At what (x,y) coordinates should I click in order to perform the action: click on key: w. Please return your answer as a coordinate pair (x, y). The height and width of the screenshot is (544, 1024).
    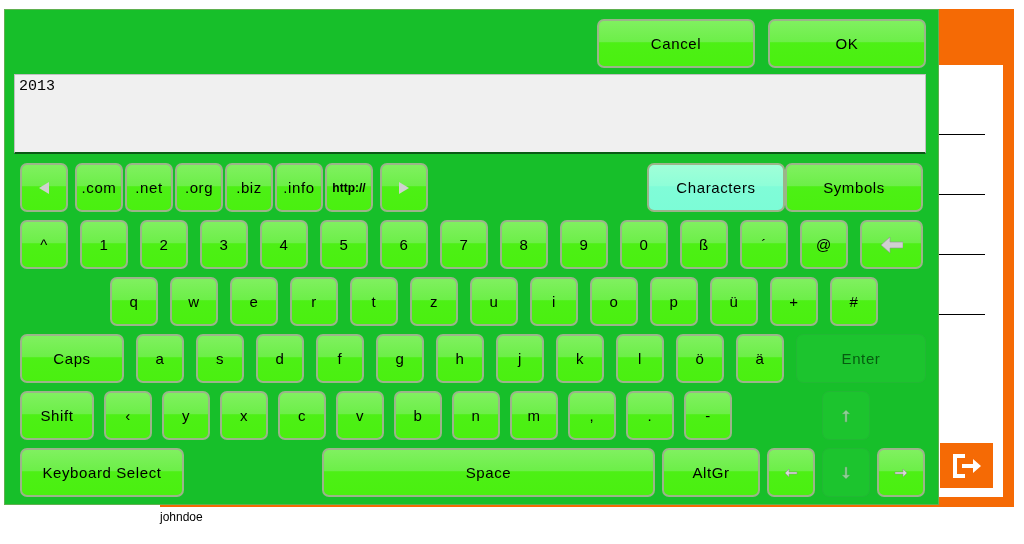
    Looking at the image, I should click on (194, 301).